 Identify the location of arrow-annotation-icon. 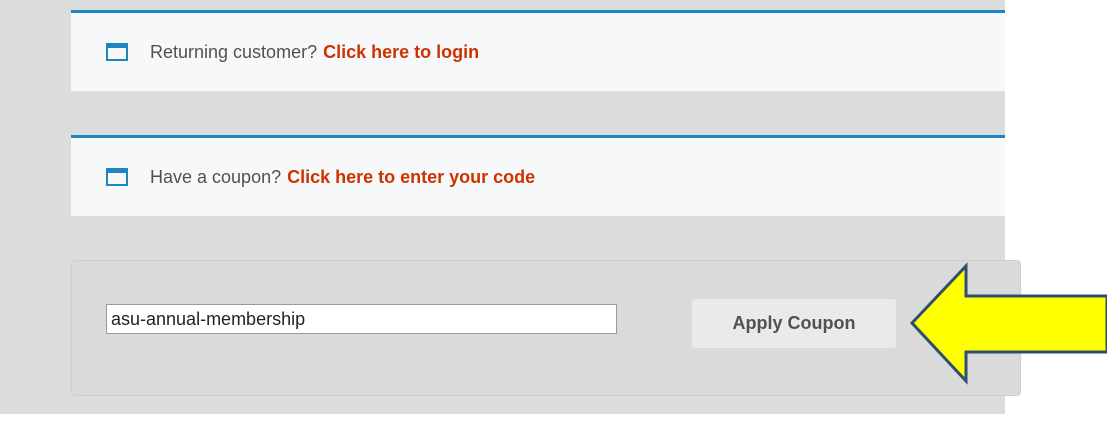
(1008, 323).